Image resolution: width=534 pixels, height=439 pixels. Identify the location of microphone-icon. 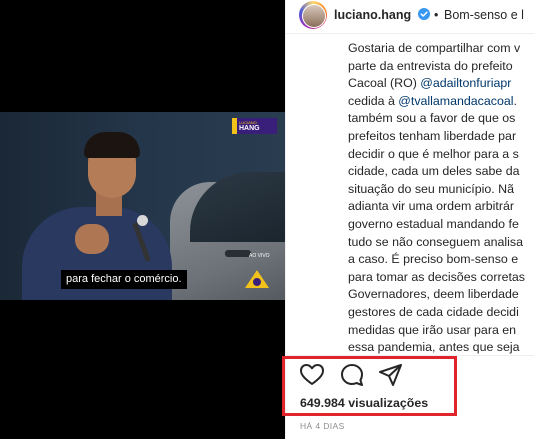
(142, 220).